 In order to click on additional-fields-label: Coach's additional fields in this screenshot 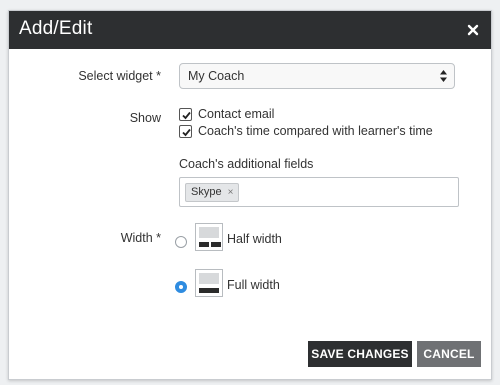, I will do `click(246, 164)`.